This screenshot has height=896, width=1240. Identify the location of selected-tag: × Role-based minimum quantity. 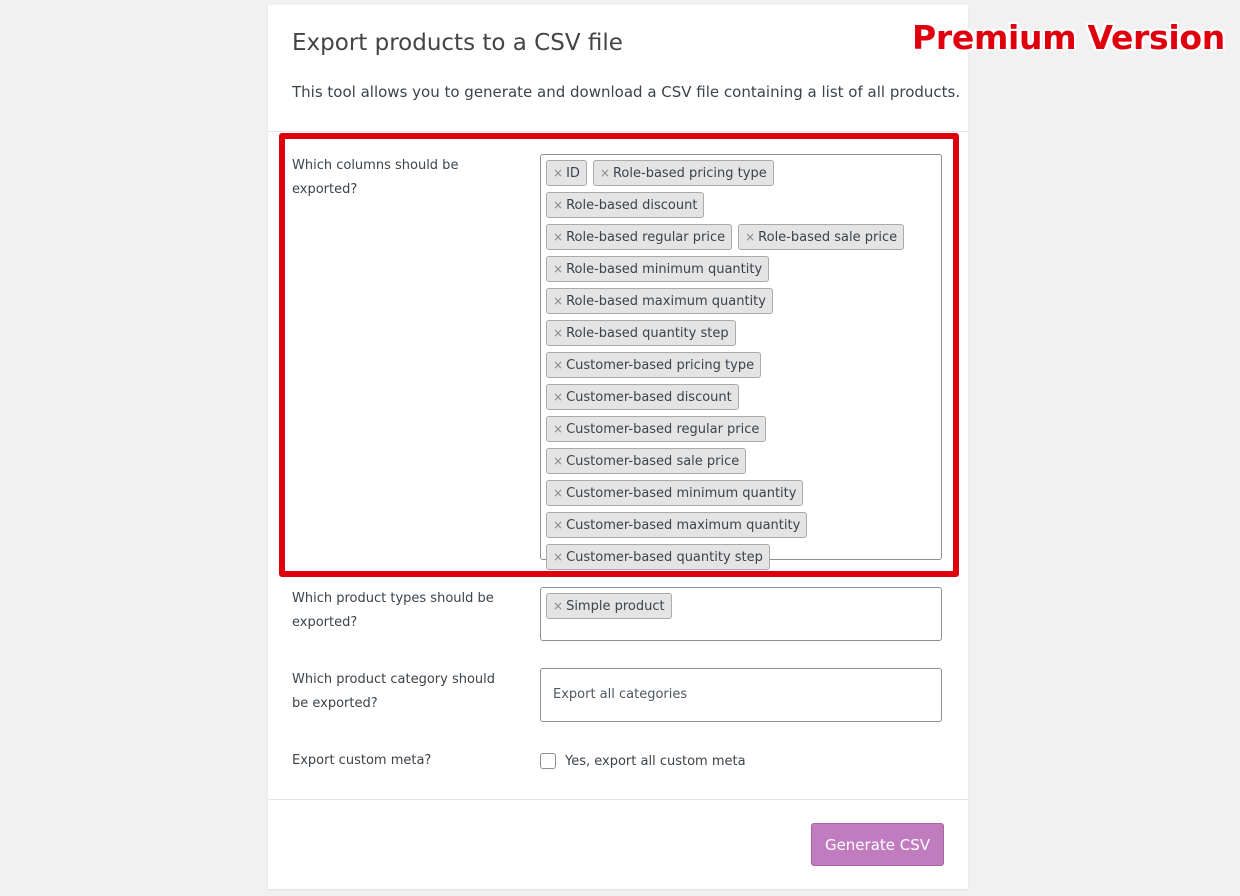
(658, 269).